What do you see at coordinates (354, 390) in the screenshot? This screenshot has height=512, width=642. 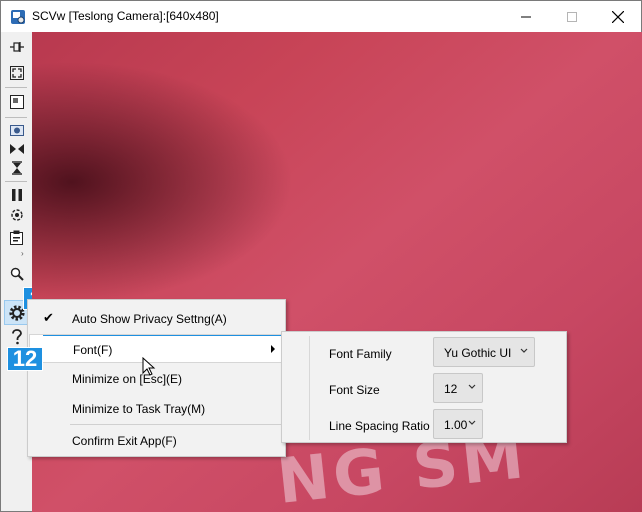 I see `font-size-label: Font Size` at bounding box center [354, 390].